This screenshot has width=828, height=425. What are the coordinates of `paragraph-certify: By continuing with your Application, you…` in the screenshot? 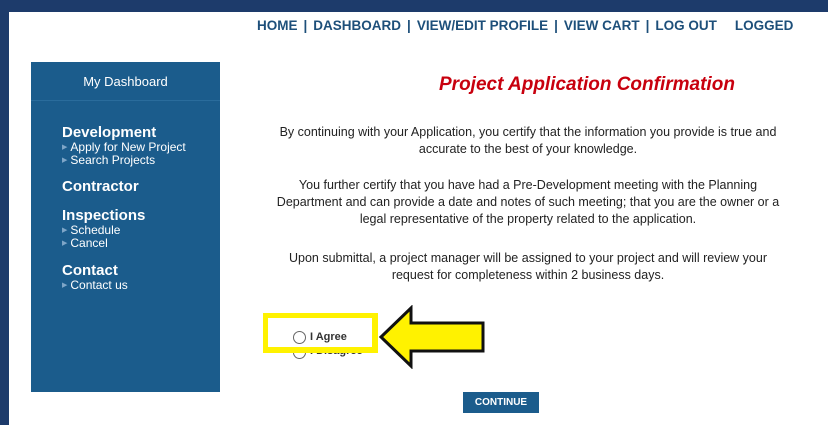 It's located at (528, 141).